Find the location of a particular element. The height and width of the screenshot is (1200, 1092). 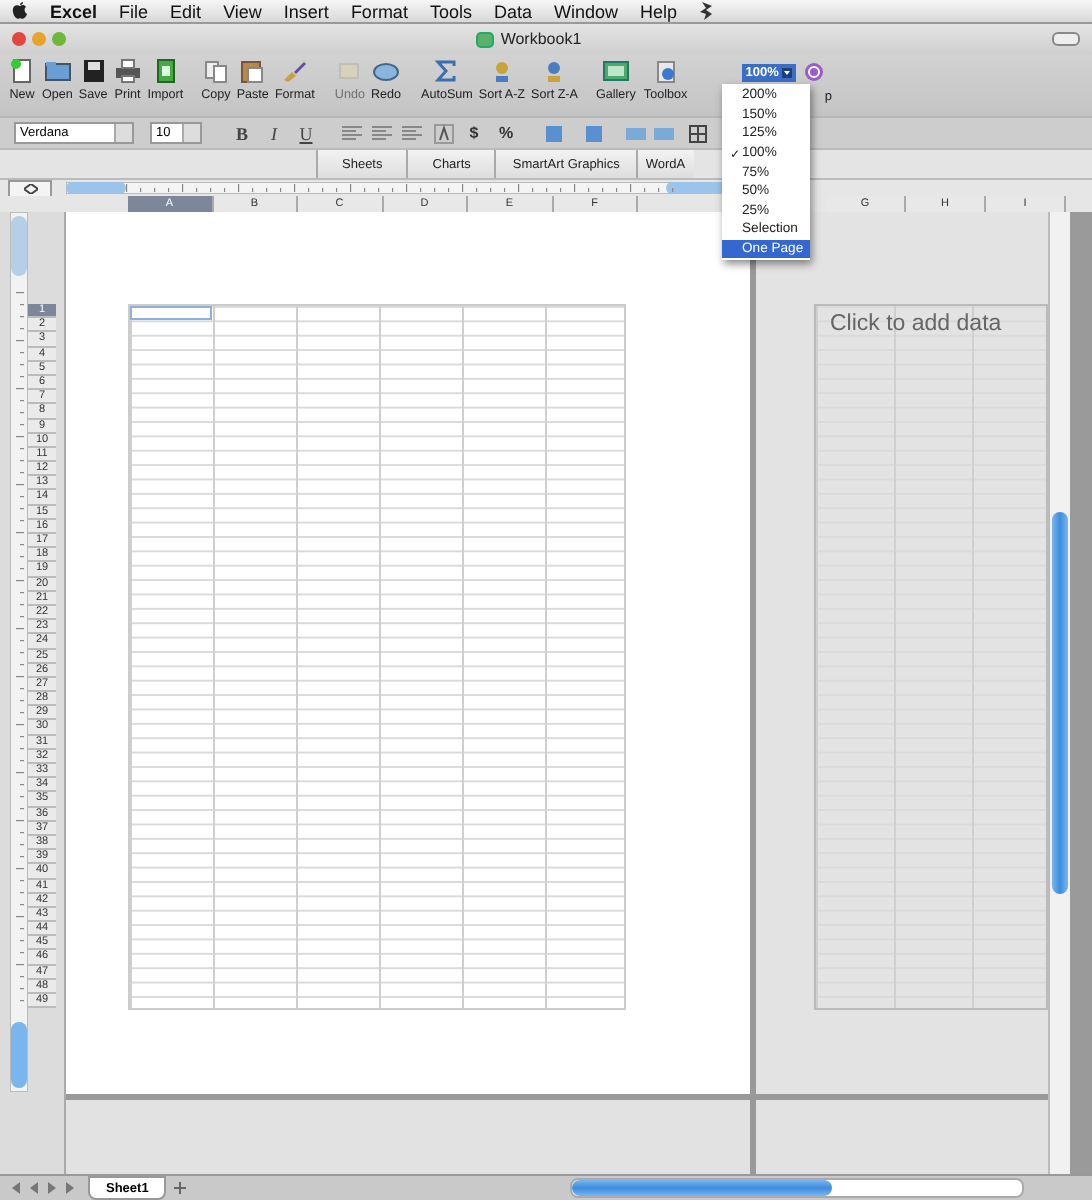

apple-icon is located at coordinates (20, 11).